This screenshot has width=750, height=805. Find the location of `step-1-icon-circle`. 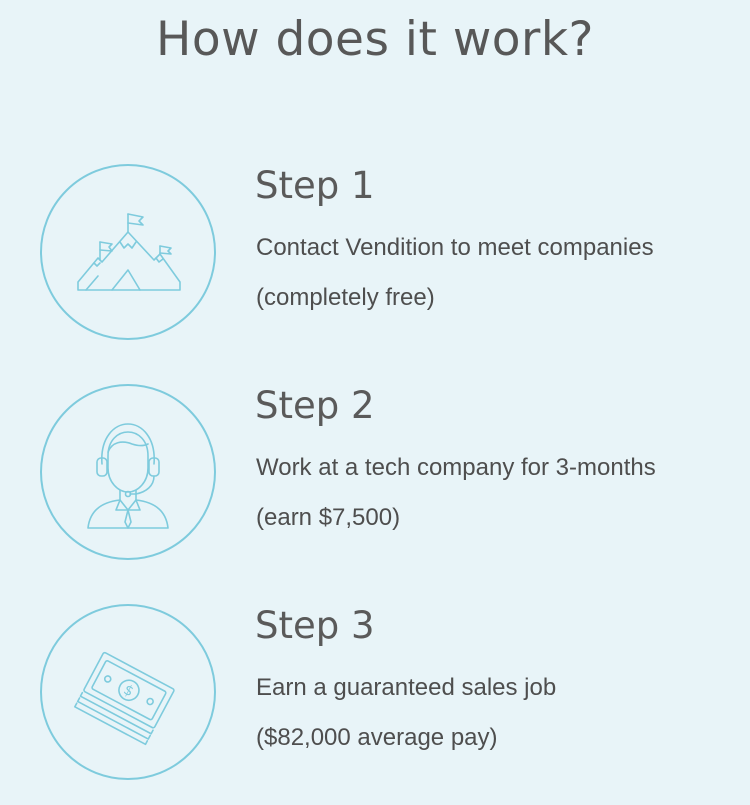

step-1-icon-circle is located at coordinates (128, 252).